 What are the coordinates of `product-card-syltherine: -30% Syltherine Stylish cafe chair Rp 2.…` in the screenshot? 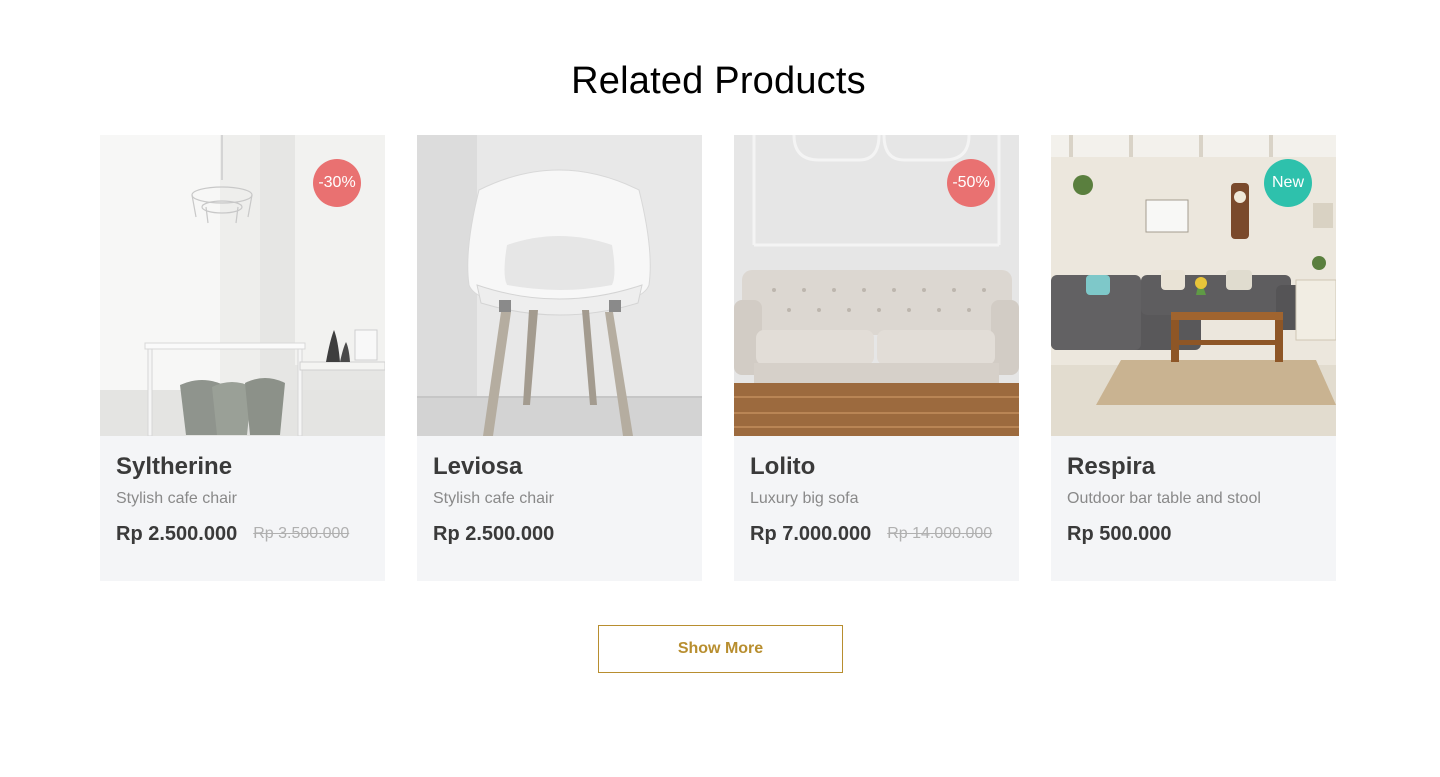 It's located at (242, 358).